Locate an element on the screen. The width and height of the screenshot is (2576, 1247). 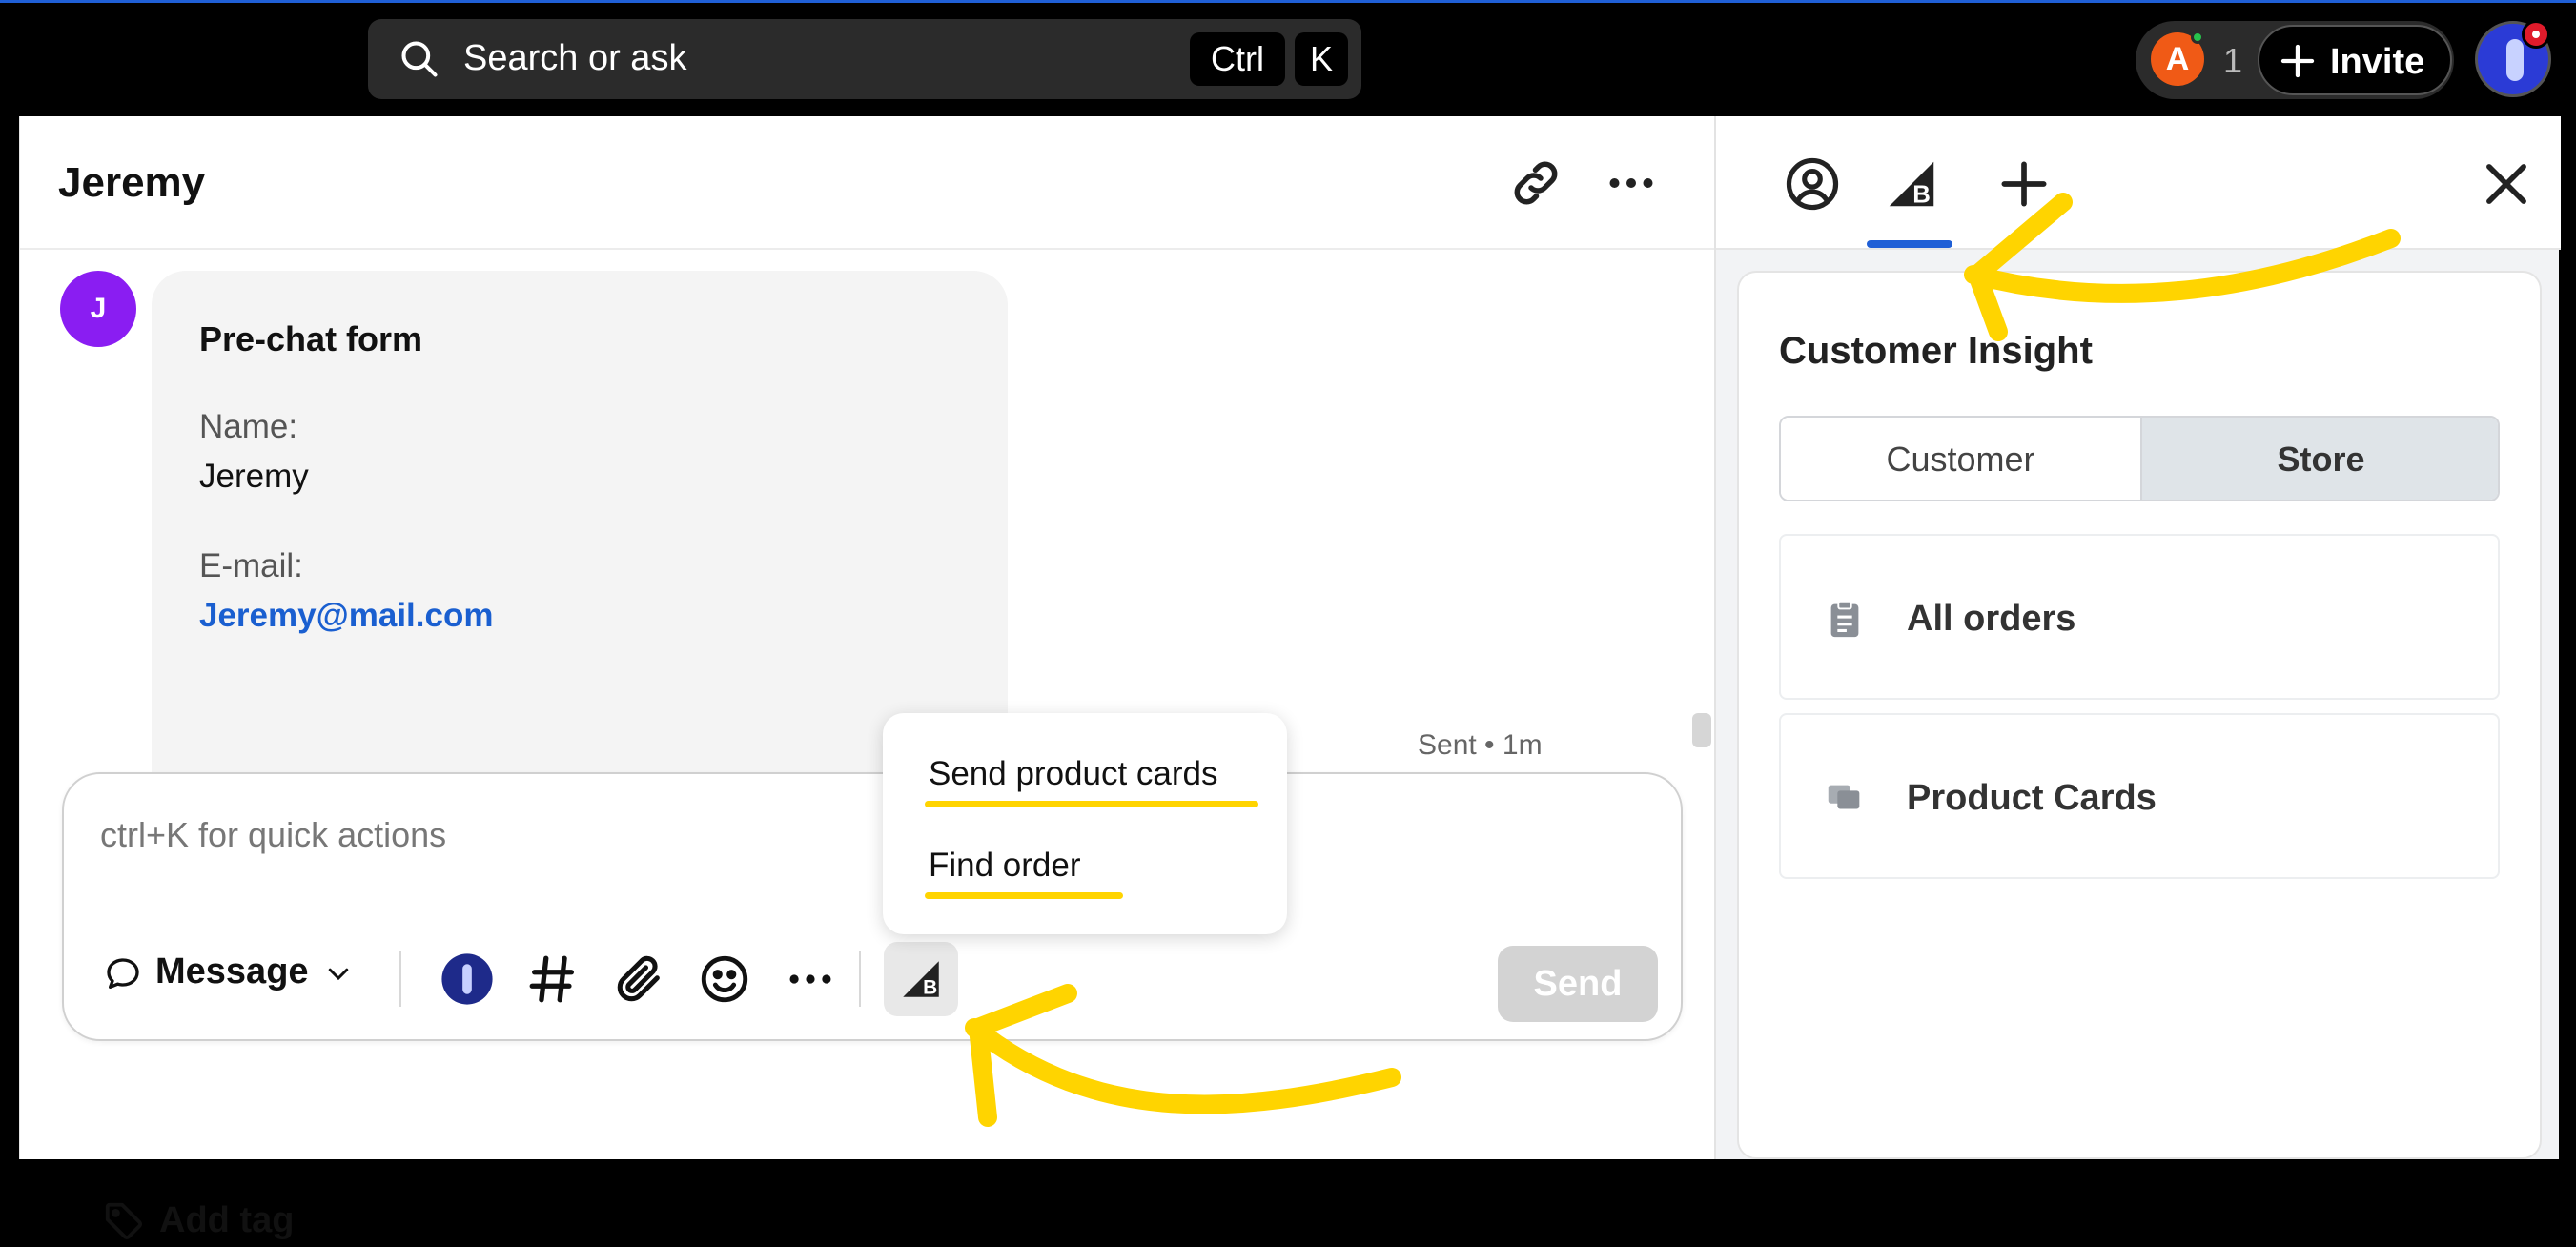
search-bar: Search or ask Ctrl K is located at coordinates (864, 59).